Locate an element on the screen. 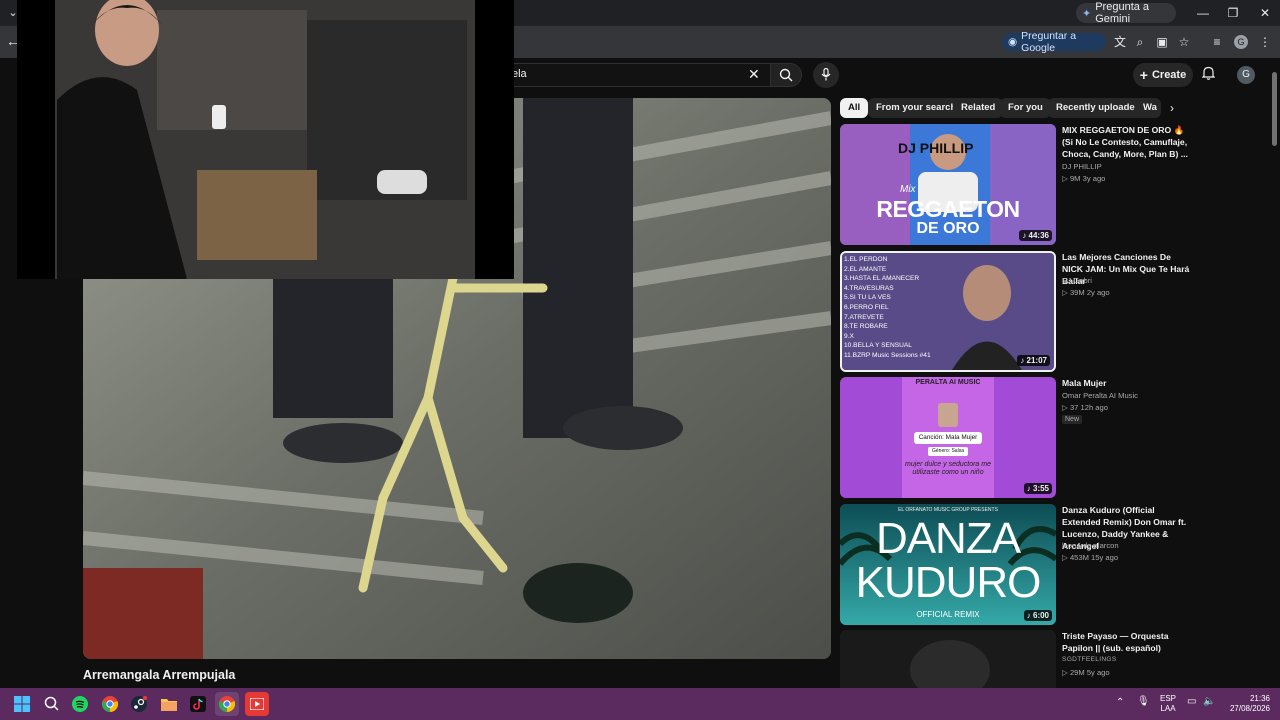 This screenshot has width=1280, height=720. rec-duration-3: ♪ 3:55 is located at coordinates (1037, 488).